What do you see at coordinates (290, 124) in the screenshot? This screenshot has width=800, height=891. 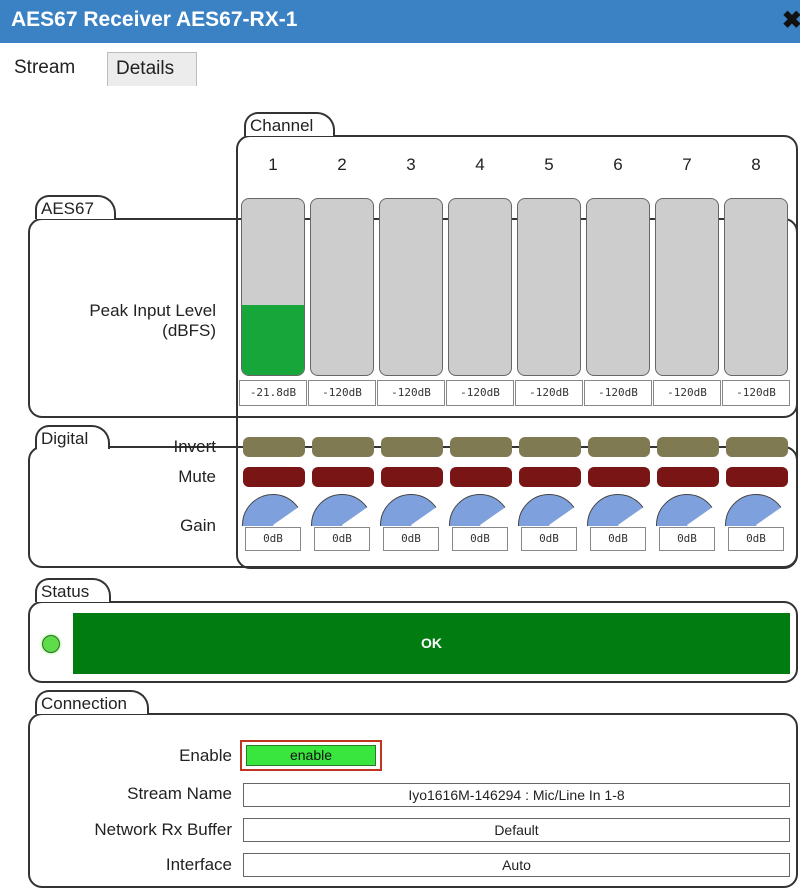 I see `channel-group-title: Channel` at bounding box center [290, 124].